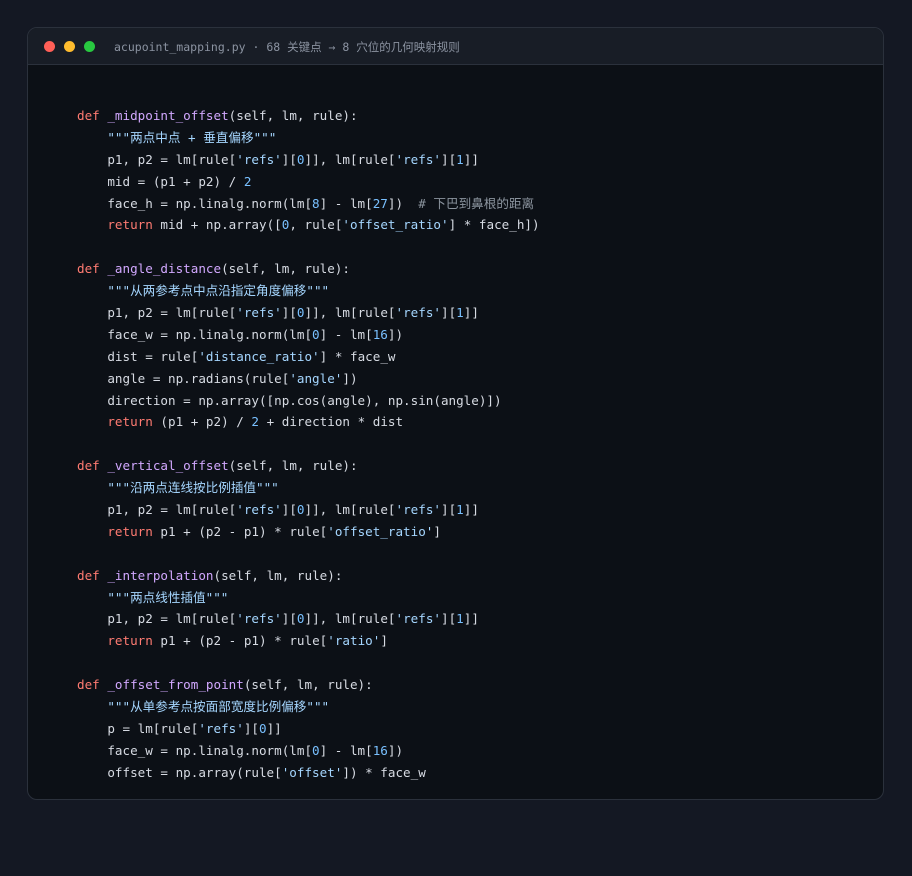  What do you see at coordinates (476, 203) in the screenshot?
I see `code-token: # 下巴到鼻根的距离` at bounding box center [476, 203].